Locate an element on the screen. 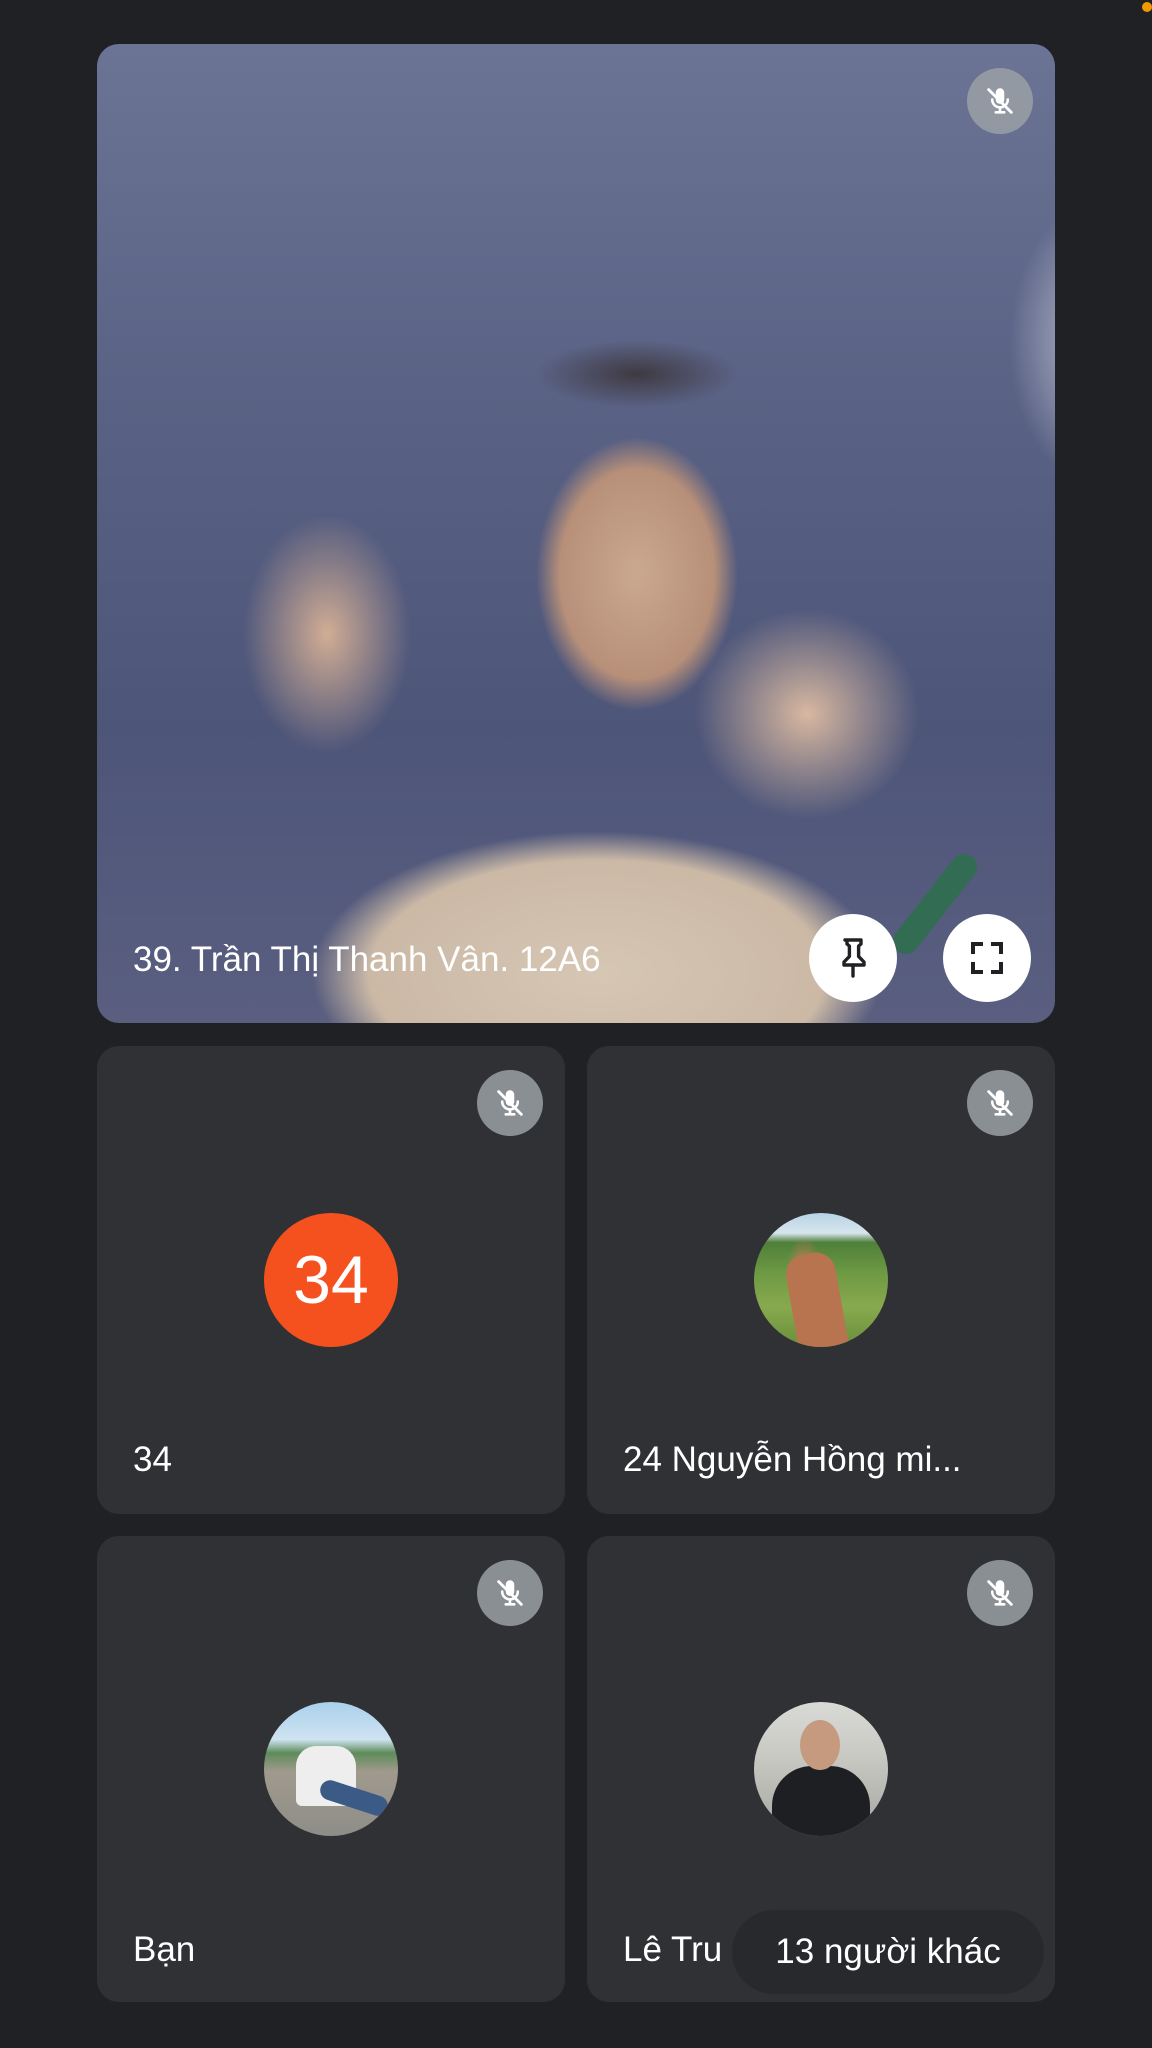  fullscreen-icon is located at coordinates (987, 958).